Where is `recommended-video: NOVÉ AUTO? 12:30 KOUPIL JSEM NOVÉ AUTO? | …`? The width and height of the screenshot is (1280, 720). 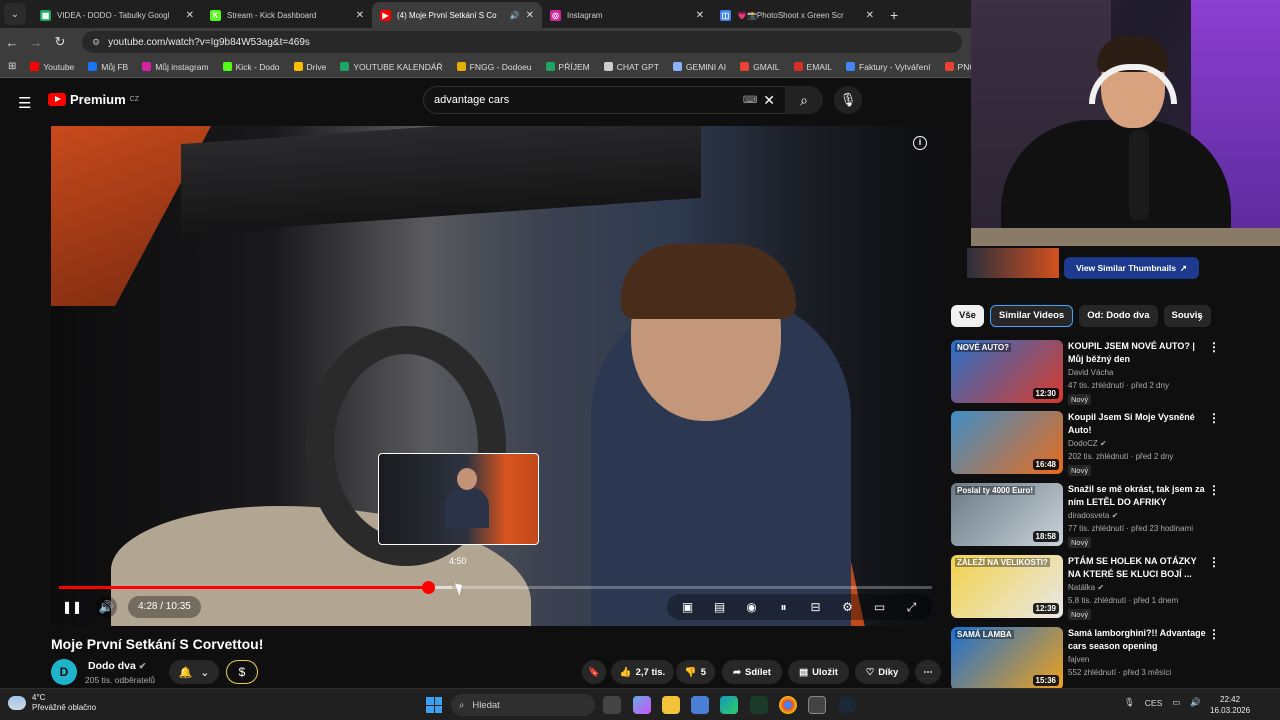 recommended-video: NOVÉ AUTO? 12:30 KOUPIL JSEM NOVÉ AUTO? | … is located at coordinates (1086, 372).